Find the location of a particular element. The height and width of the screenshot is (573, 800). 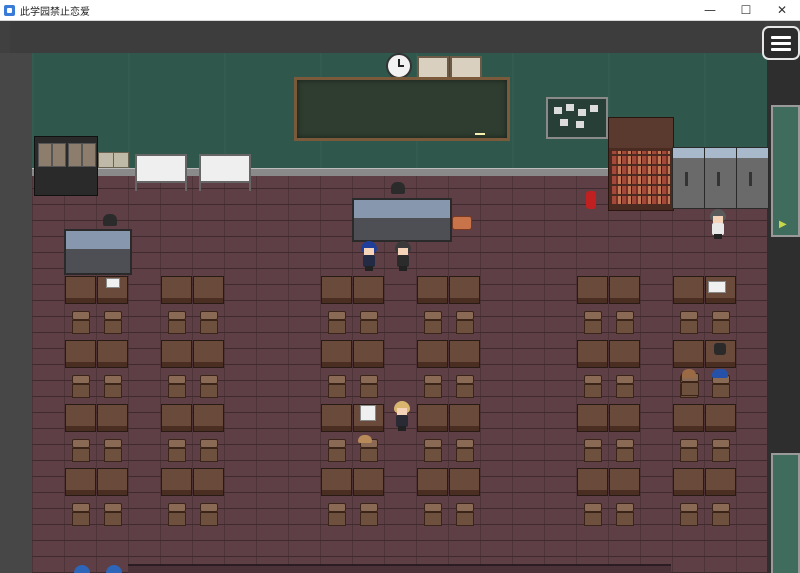

backpack-icon is located at coordinates (720, 349).